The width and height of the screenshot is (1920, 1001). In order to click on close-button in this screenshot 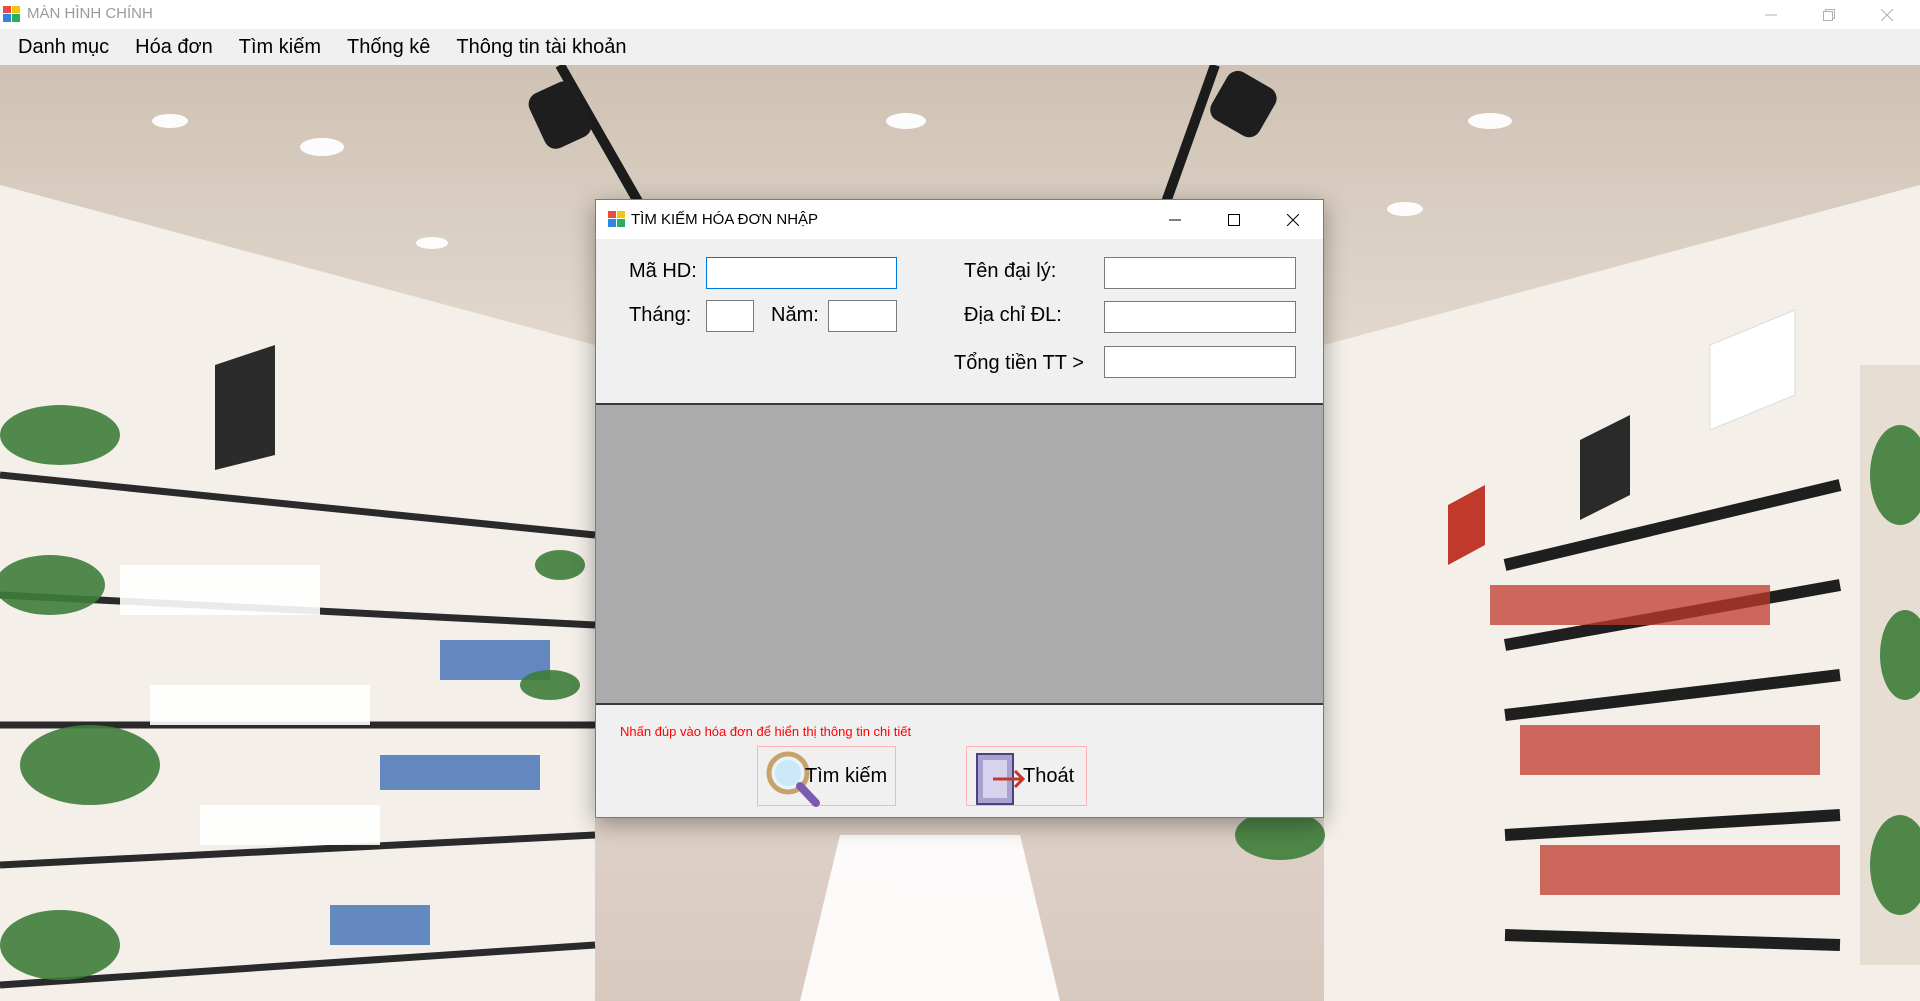, I will do `click(1887, 14)`.